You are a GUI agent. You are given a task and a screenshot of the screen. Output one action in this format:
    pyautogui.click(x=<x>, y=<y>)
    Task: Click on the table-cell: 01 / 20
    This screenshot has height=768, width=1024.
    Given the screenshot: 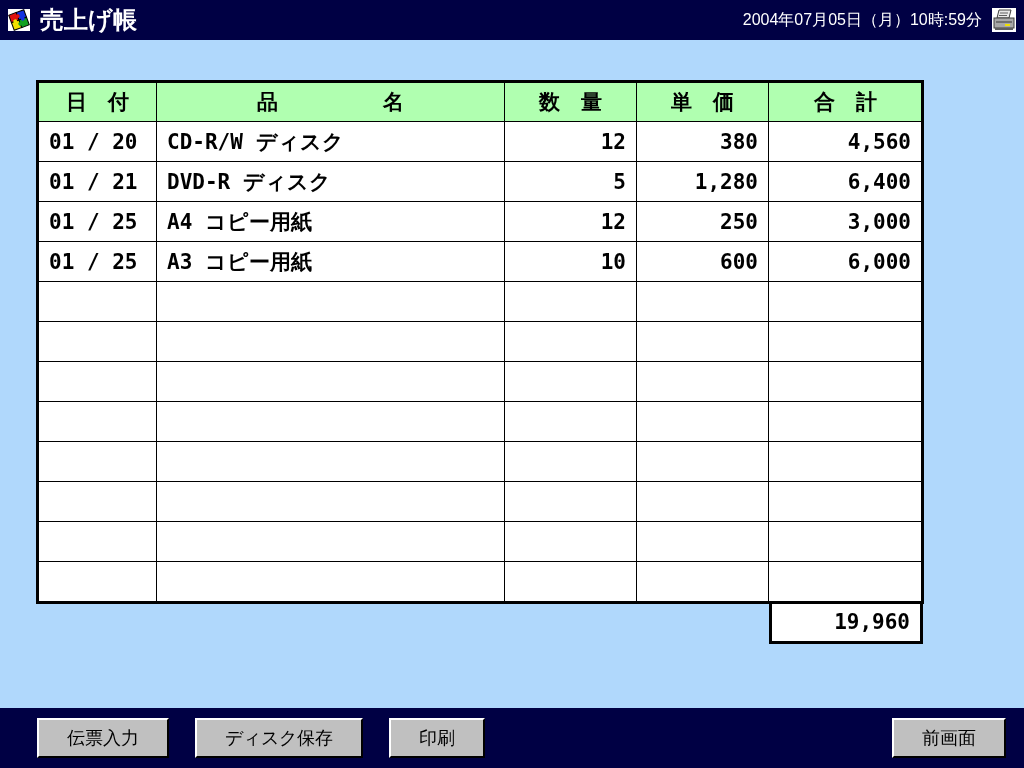 What is the action you would take?
    pyautogui.click(x=97, y=141)
    